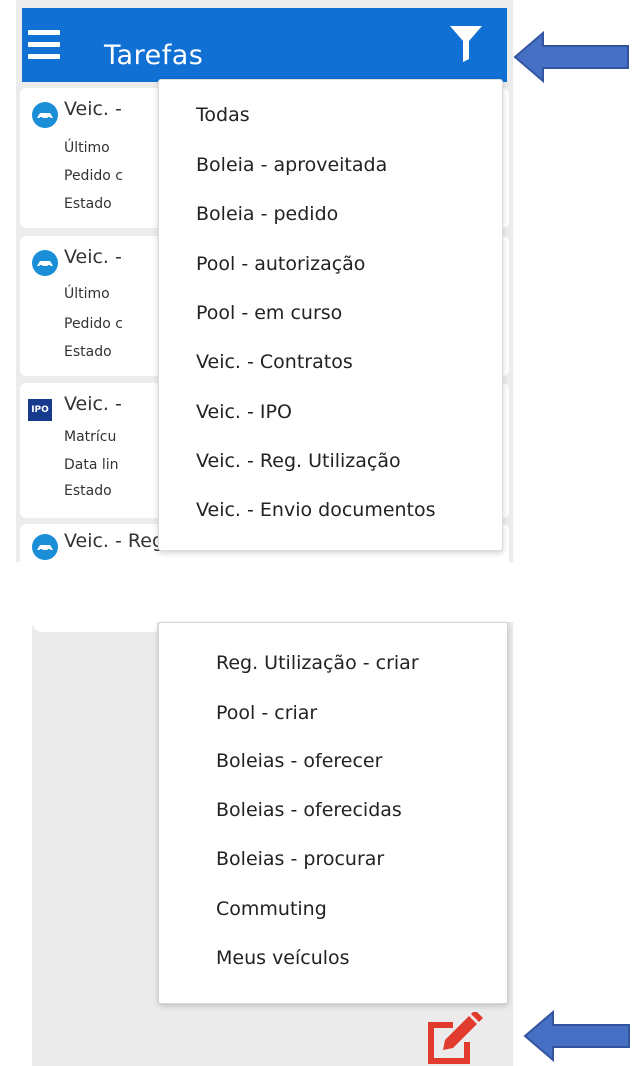  Describe the element at coordinates (266, 713) in the screenshot. I see `action-item-pool-criar: Pool - criar` at that location.